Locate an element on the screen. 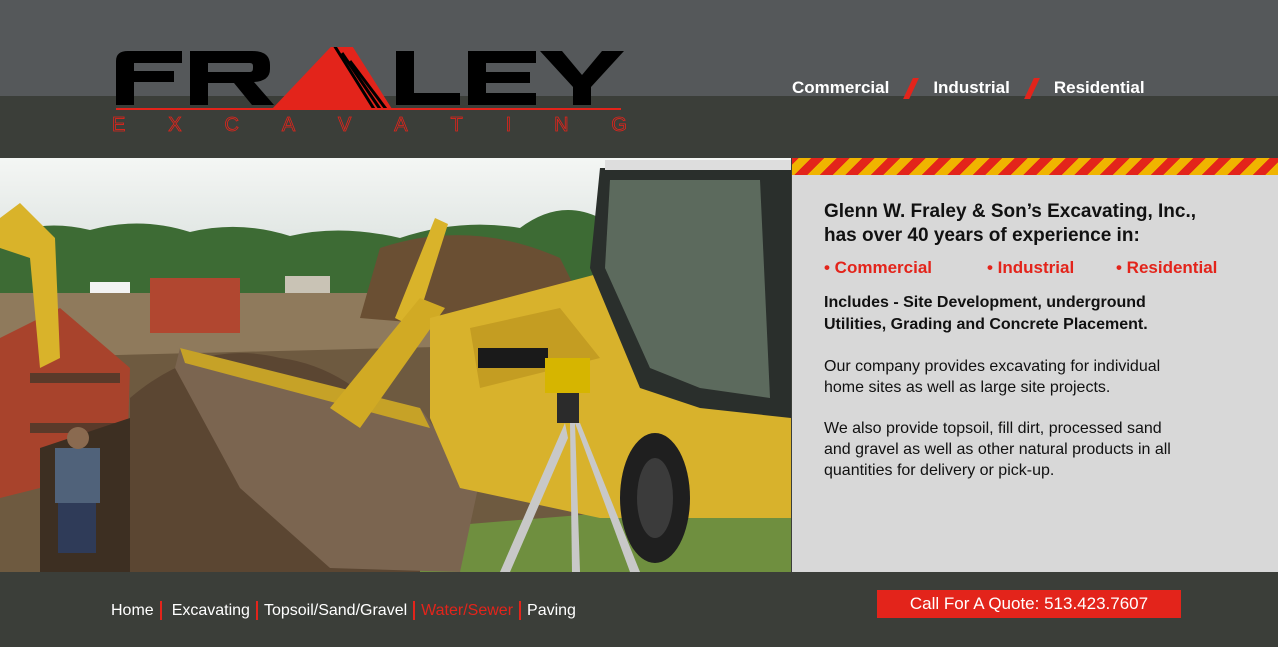 The image size is (1278, 647). fraley-logo: EXCAVATING is located at coordinates (369, 76).